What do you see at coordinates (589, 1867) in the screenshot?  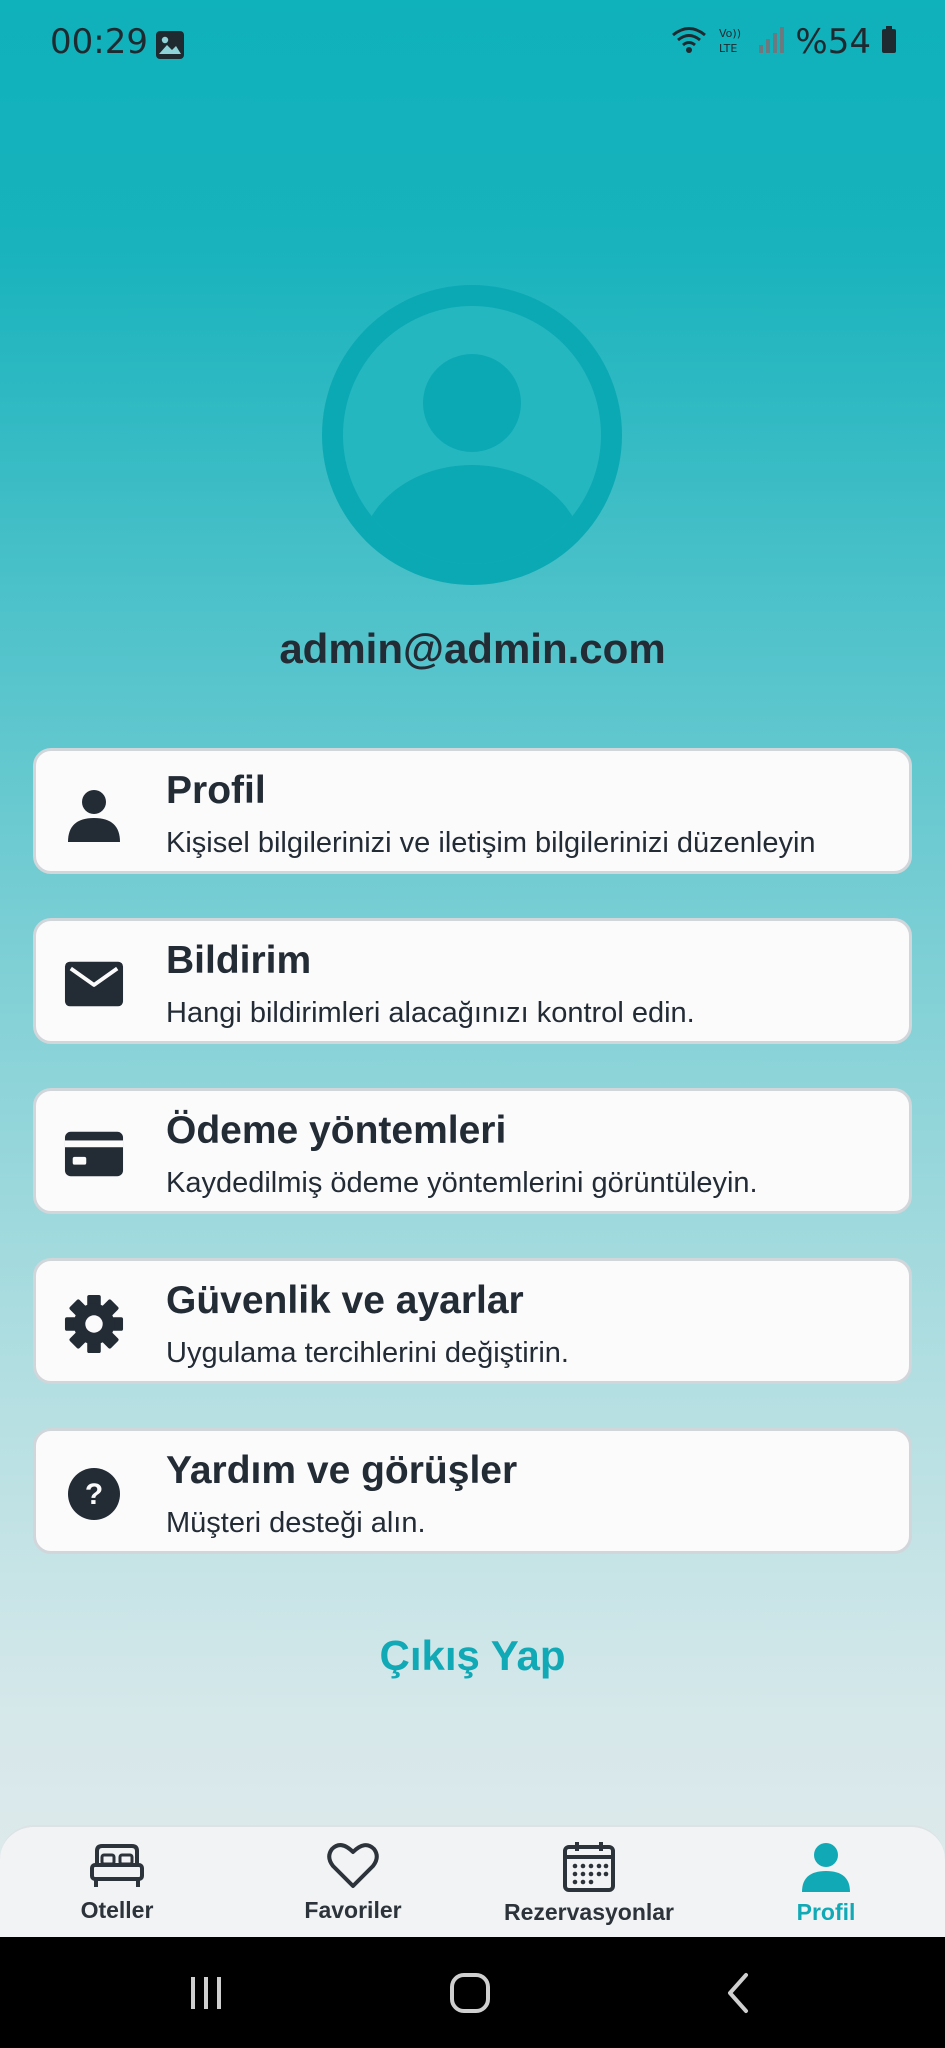 I see `calendar-icon` at bounding box center [589, 1867].